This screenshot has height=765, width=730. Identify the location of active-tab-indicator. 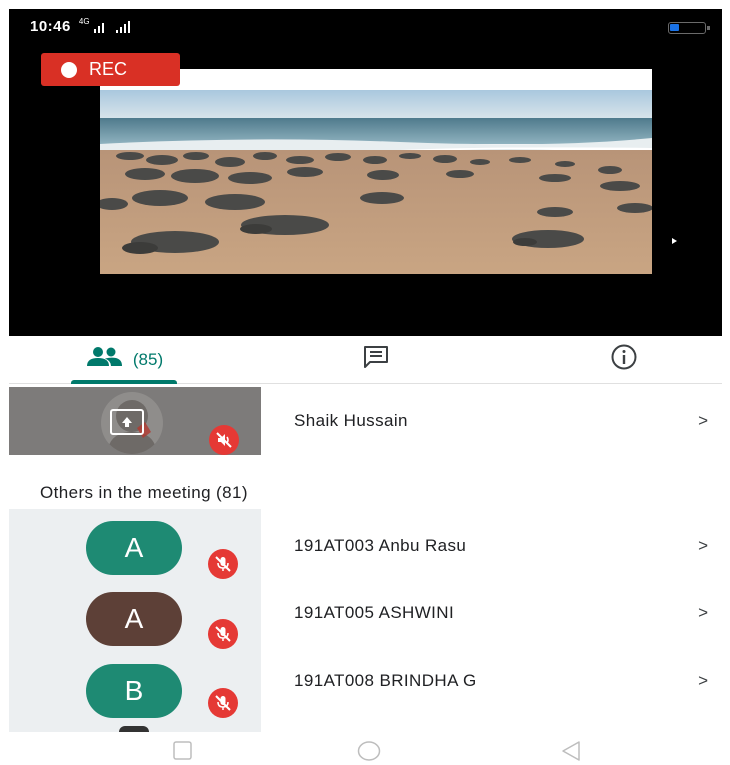
(124, 382).